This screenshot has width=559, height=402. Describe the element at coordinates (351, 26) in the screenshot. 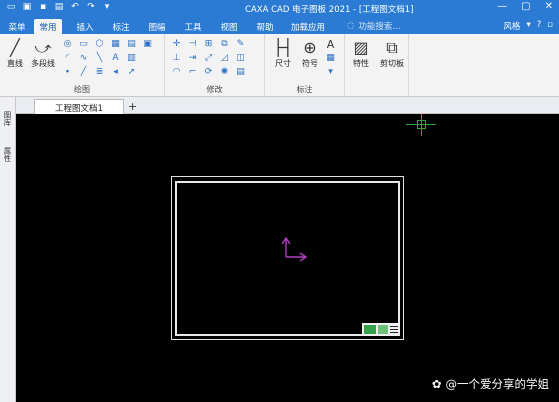

I see `lightbulb-icon: ◌` at that location.